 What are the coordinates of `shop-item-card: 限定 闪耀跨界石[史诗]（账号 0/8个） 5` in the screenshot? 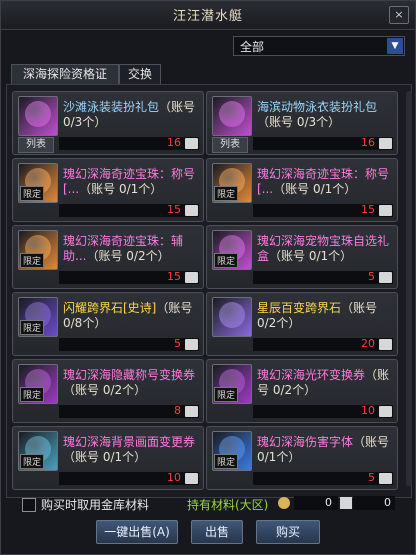 It's located at (108, 324).